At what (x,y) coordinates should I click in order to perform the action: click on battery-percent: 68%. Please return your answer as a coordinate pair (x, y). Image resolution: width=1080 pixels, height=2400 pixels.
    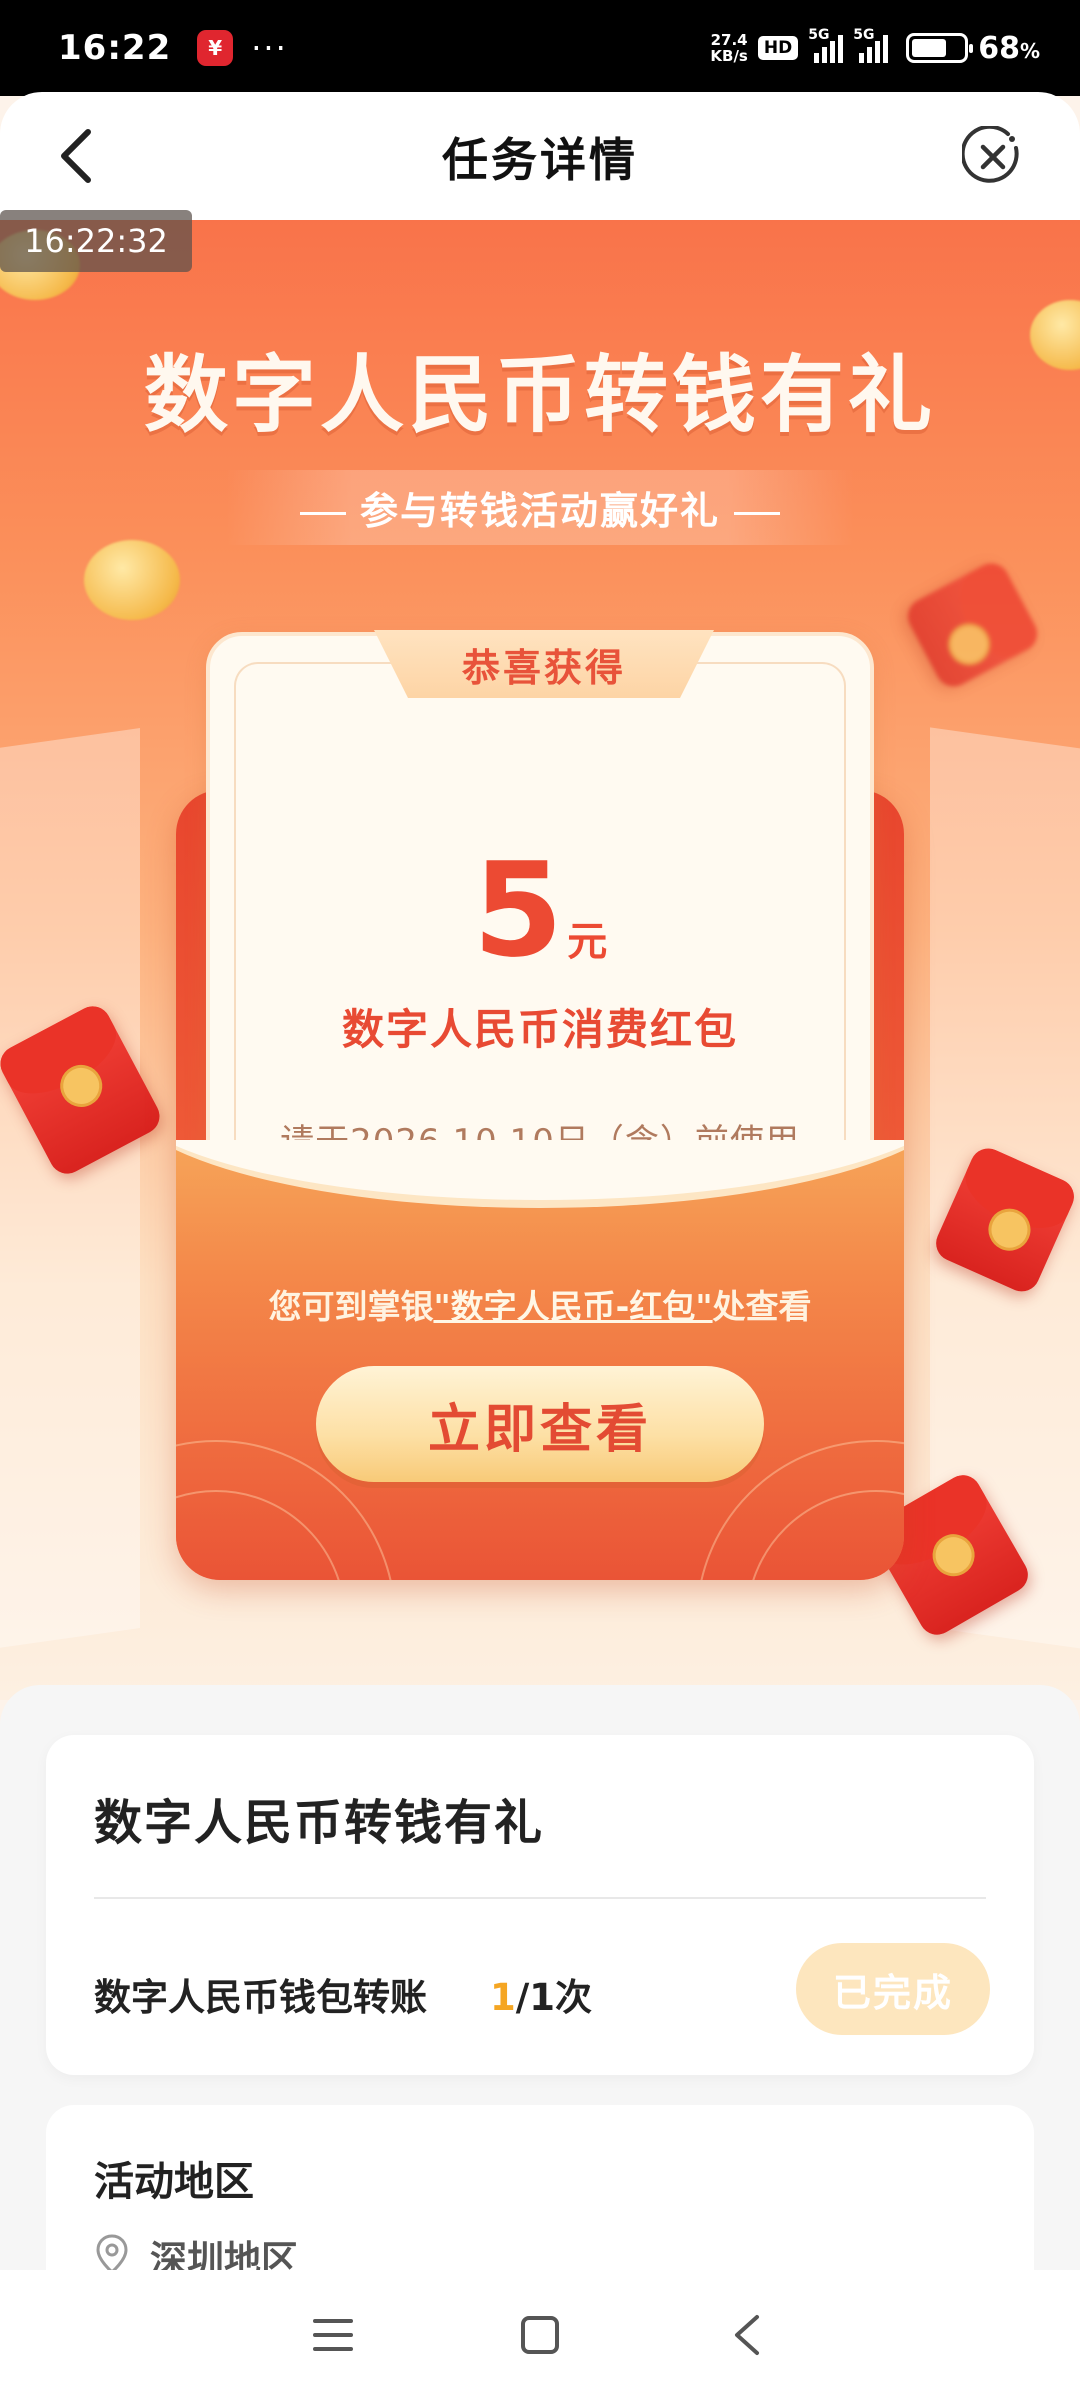
    Looking at the image, I should click on (1009, 48).